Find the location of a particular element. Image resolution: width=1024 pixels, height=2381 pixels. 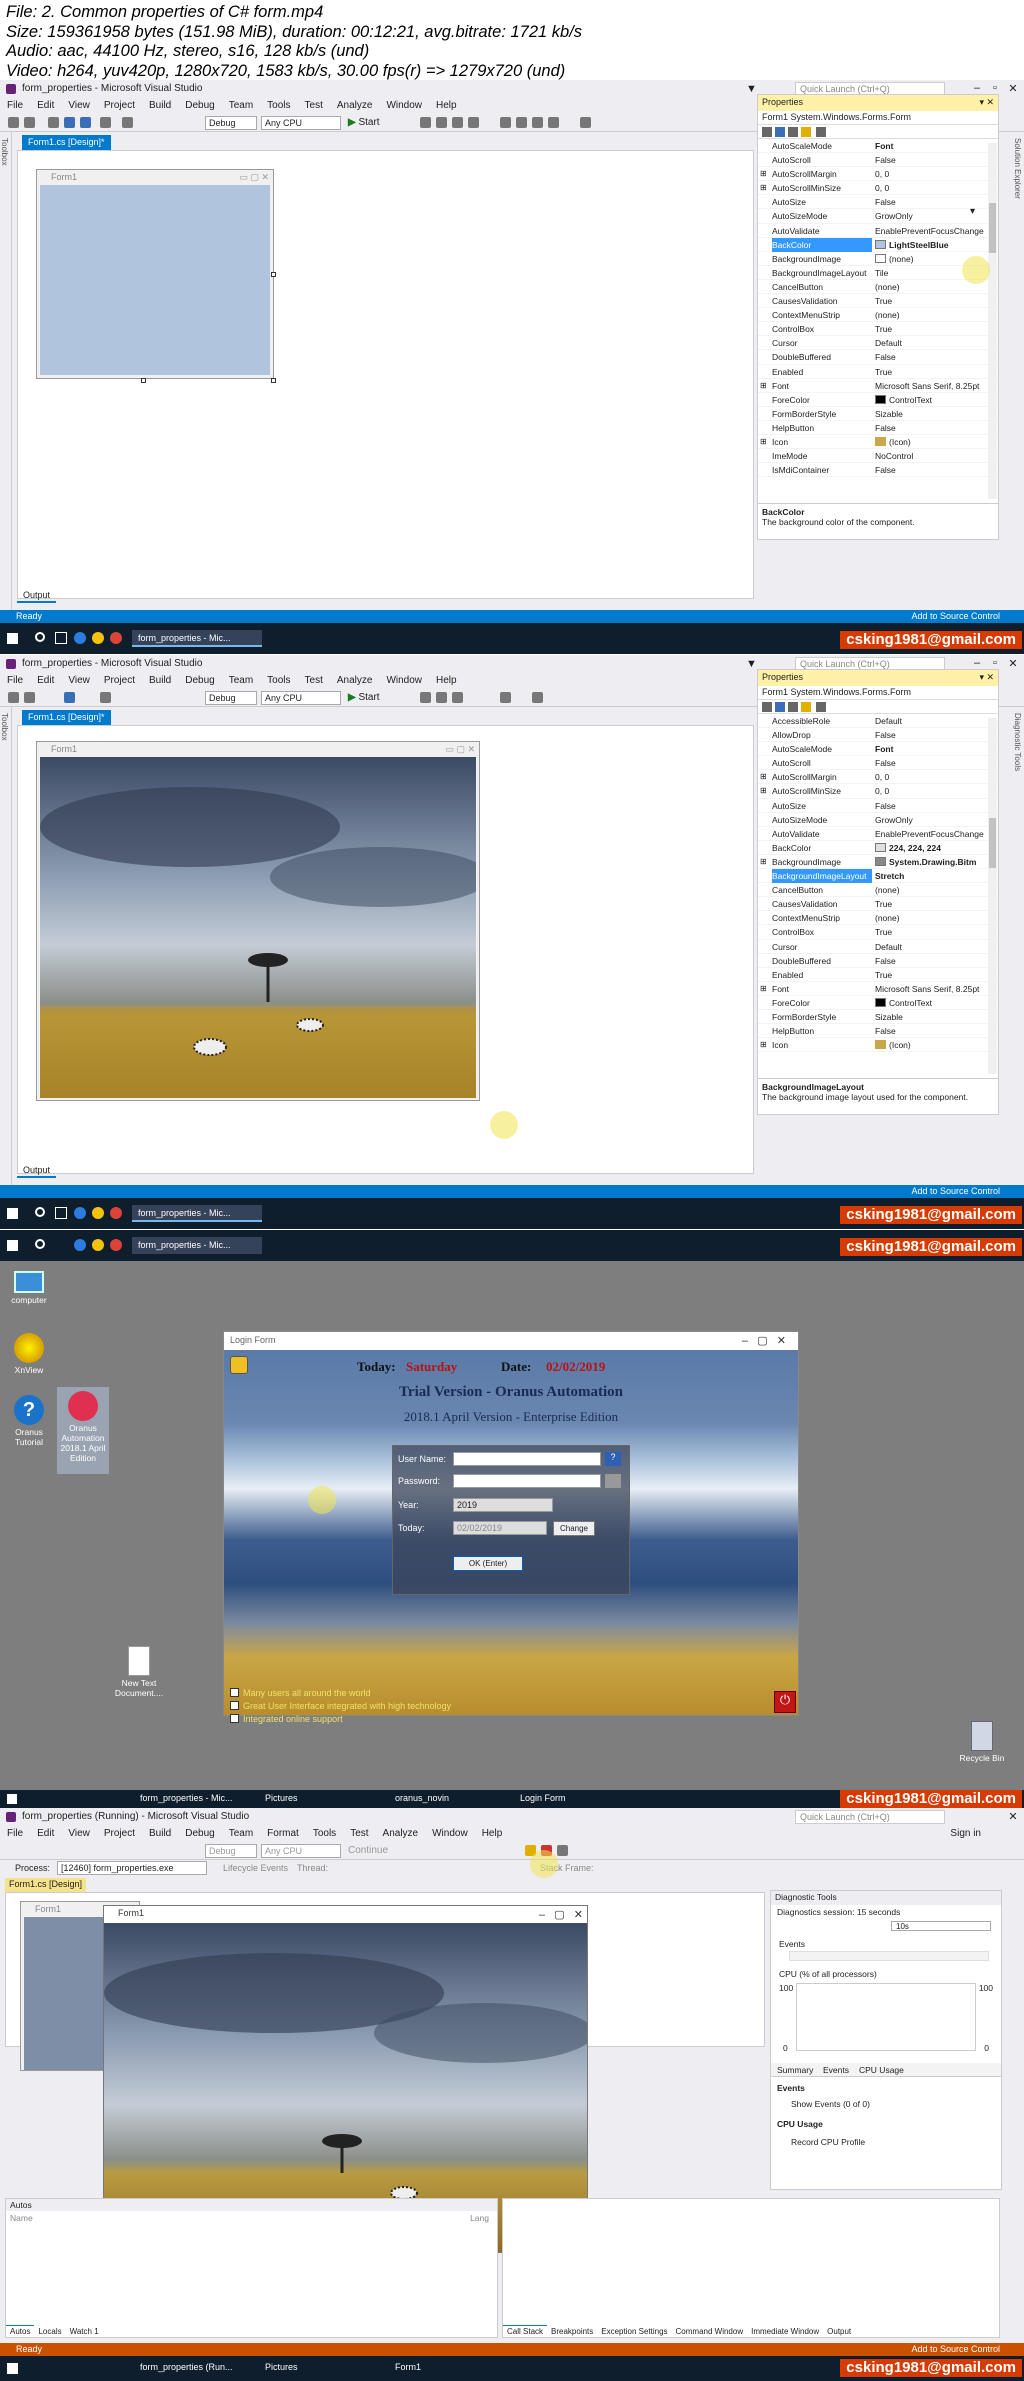

start-button: ▶ Start is located at coordinates (364, 697).